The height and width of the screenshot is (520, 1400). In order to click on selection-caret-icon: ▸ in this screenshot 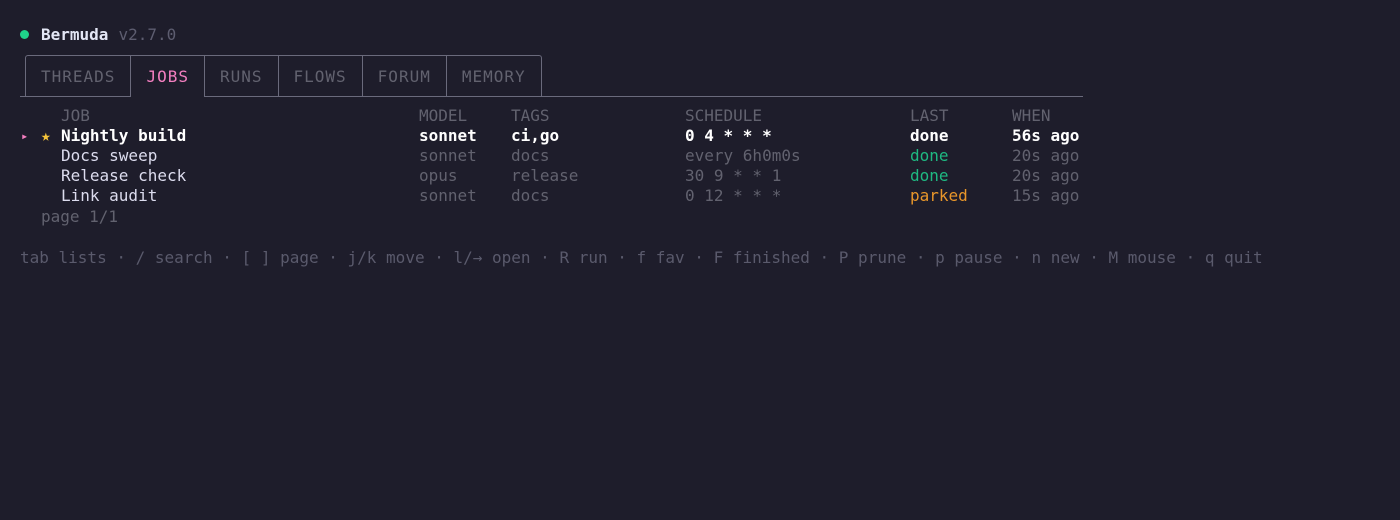, I will do `click(25, 136)`.